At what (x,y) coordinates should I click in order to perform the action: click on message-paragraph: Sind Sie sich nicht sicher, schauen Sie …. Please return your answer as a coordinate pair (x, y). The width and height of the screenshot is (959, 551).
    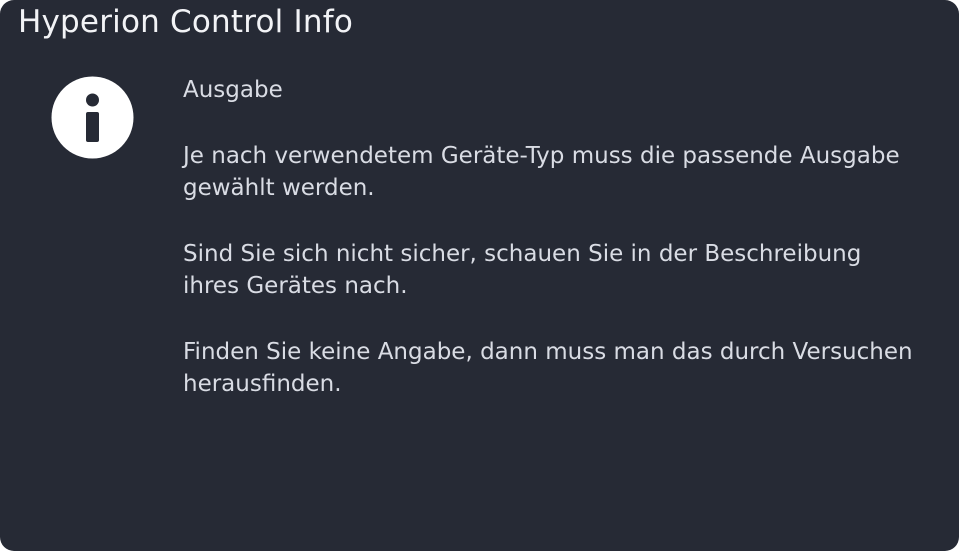
    Looking at the image, I should click on (522, 270).